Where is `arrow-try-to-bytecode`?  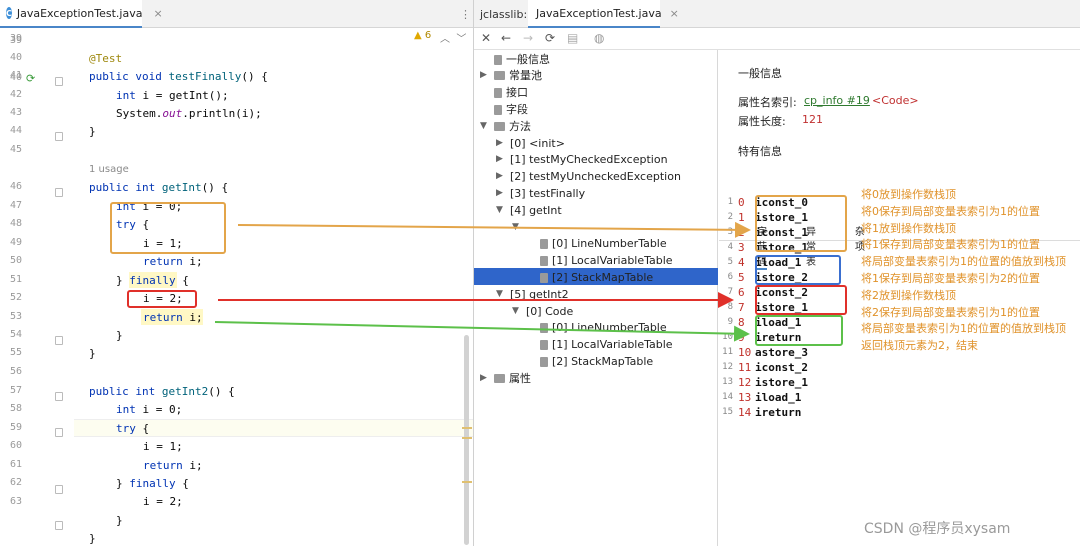
arrow-try-to-bytecode is located at coordinates (494, 229).